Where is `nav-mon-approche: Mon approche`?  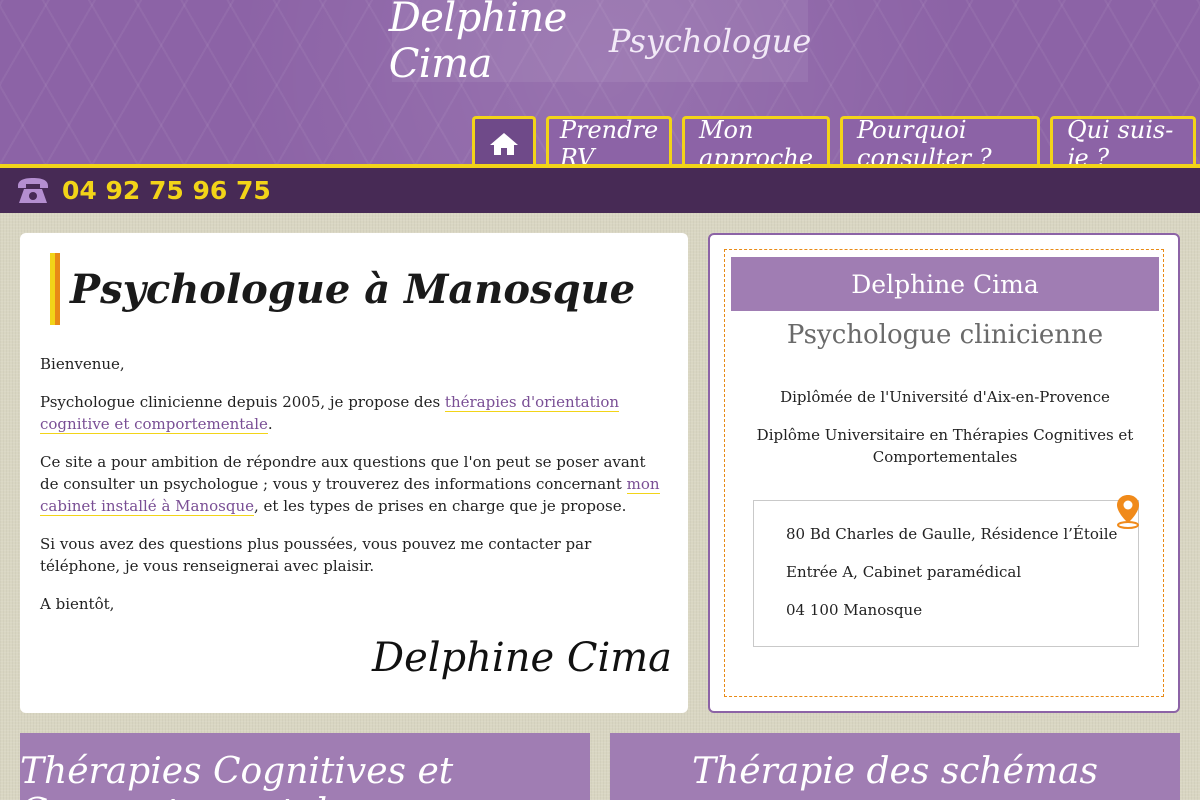 nav-mon-approche: Mon approche is located at coordinates (756, 144).